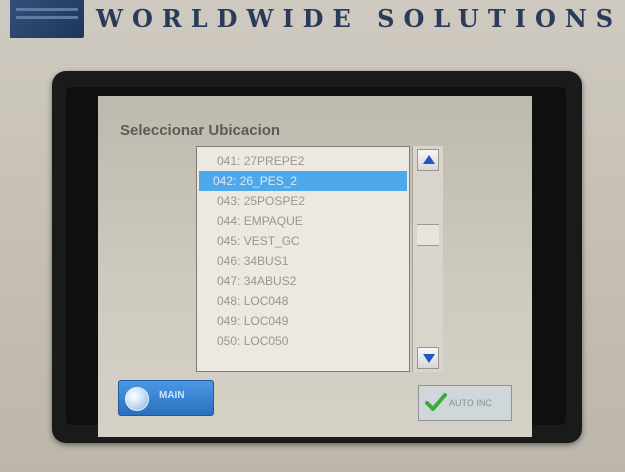 The height and width of the screenshot is (472, 625). Describe the element at coordinates (303, 281) in the screenshot. I see `list-item: 047: 34ABUS2` at that location.